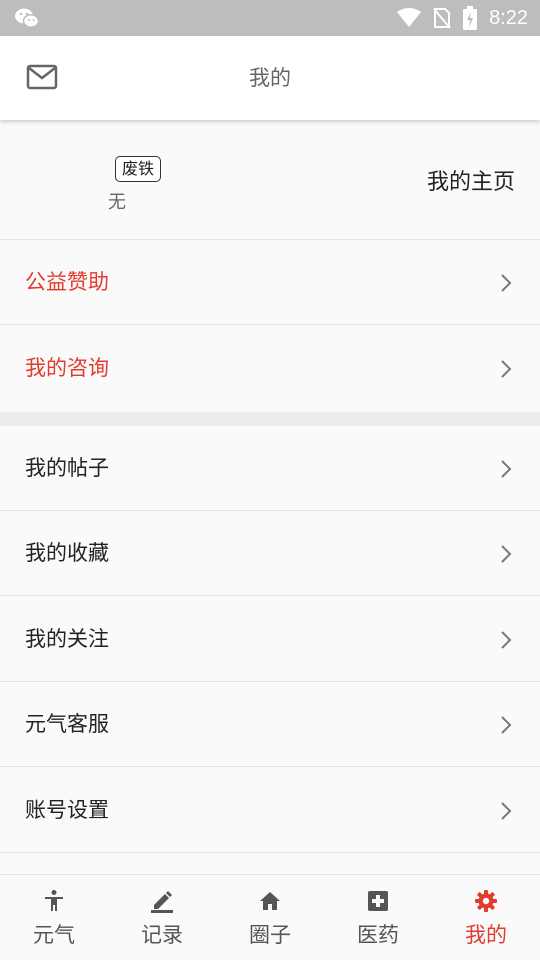 The width and height of the screenshot is (540, 960). What do you see at coordinates (508, 17) in the screenshot?
I see `status-time: 8:22` at bounding box center [508, 17].